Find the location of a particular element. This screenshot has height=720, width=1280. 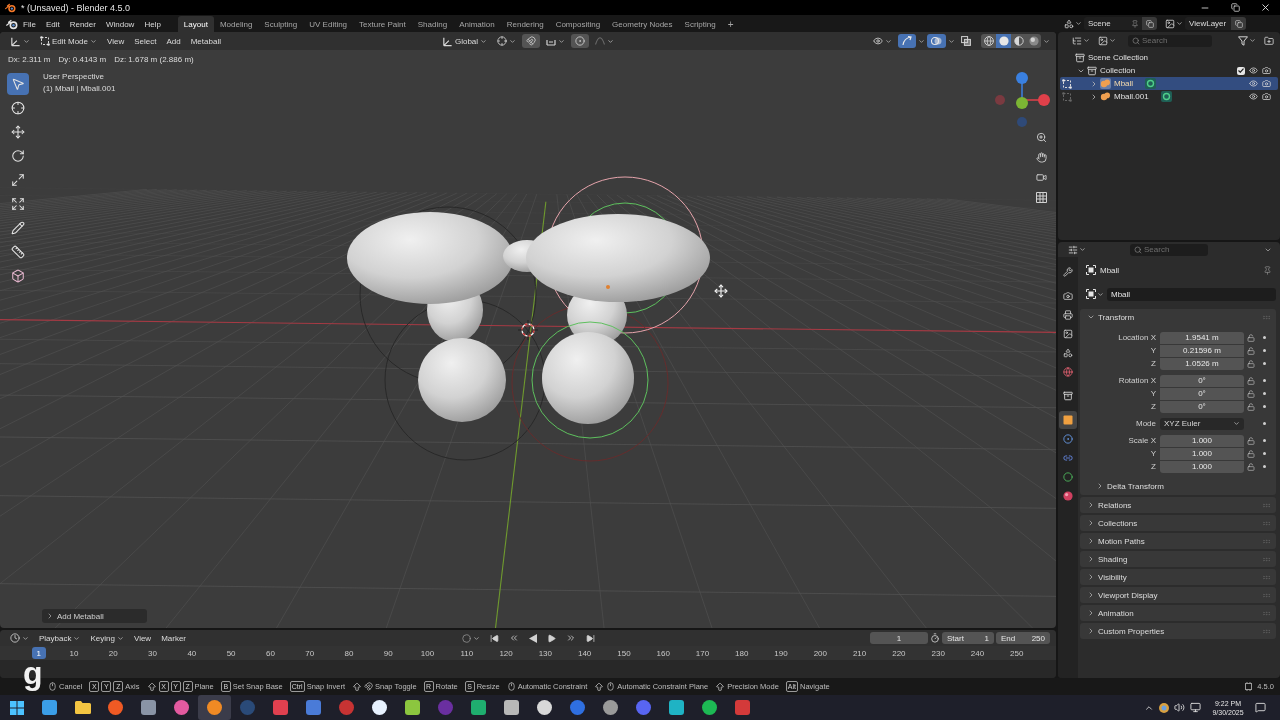

current-frame-field: 1 is located at coordinates (899, 638).